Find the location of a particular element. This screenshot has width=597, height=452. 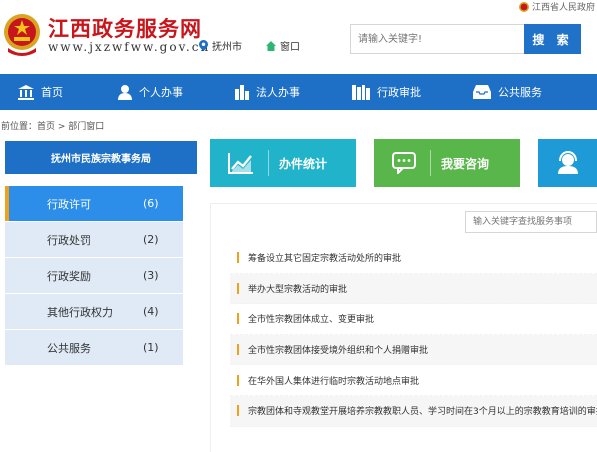

nav-item-home: 首页 is located at coordinates (40, 92).